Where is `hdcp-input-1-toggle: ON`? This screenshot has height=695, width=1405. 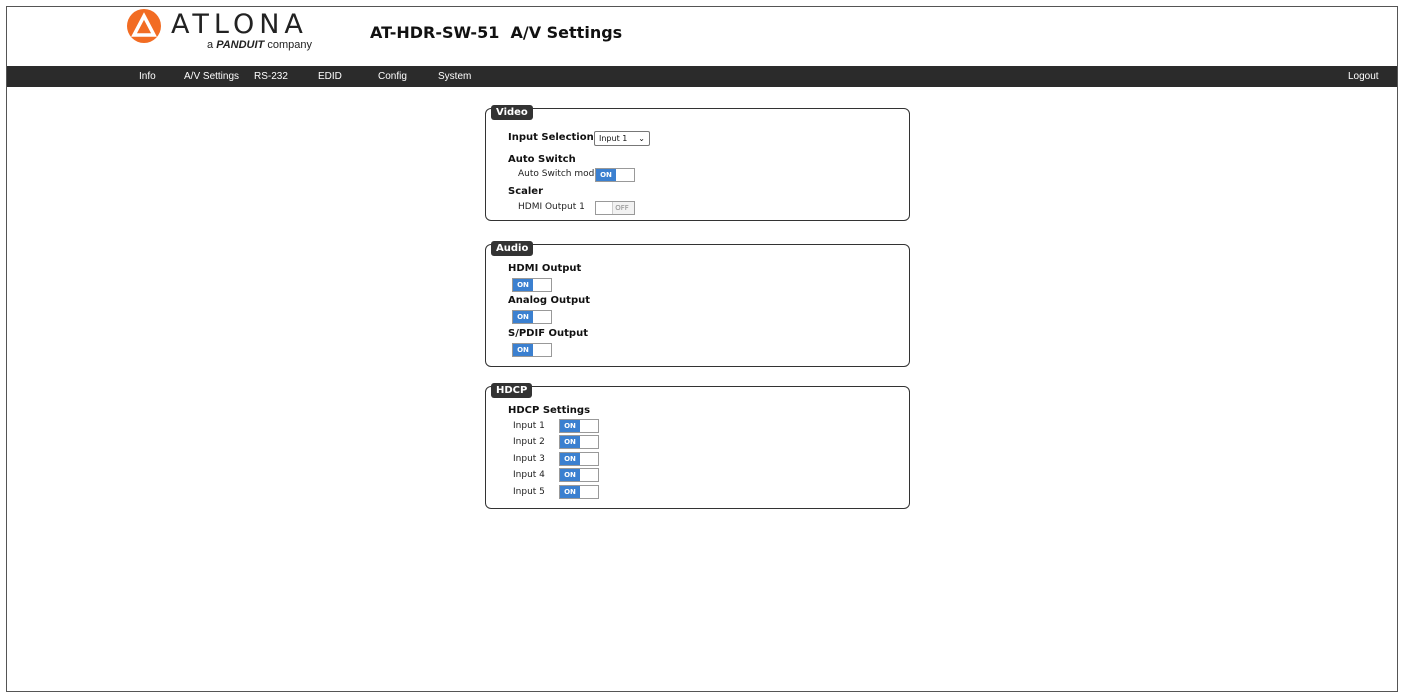
hdcp-input-1-toggle: ON is located at coordinates (579, 426).